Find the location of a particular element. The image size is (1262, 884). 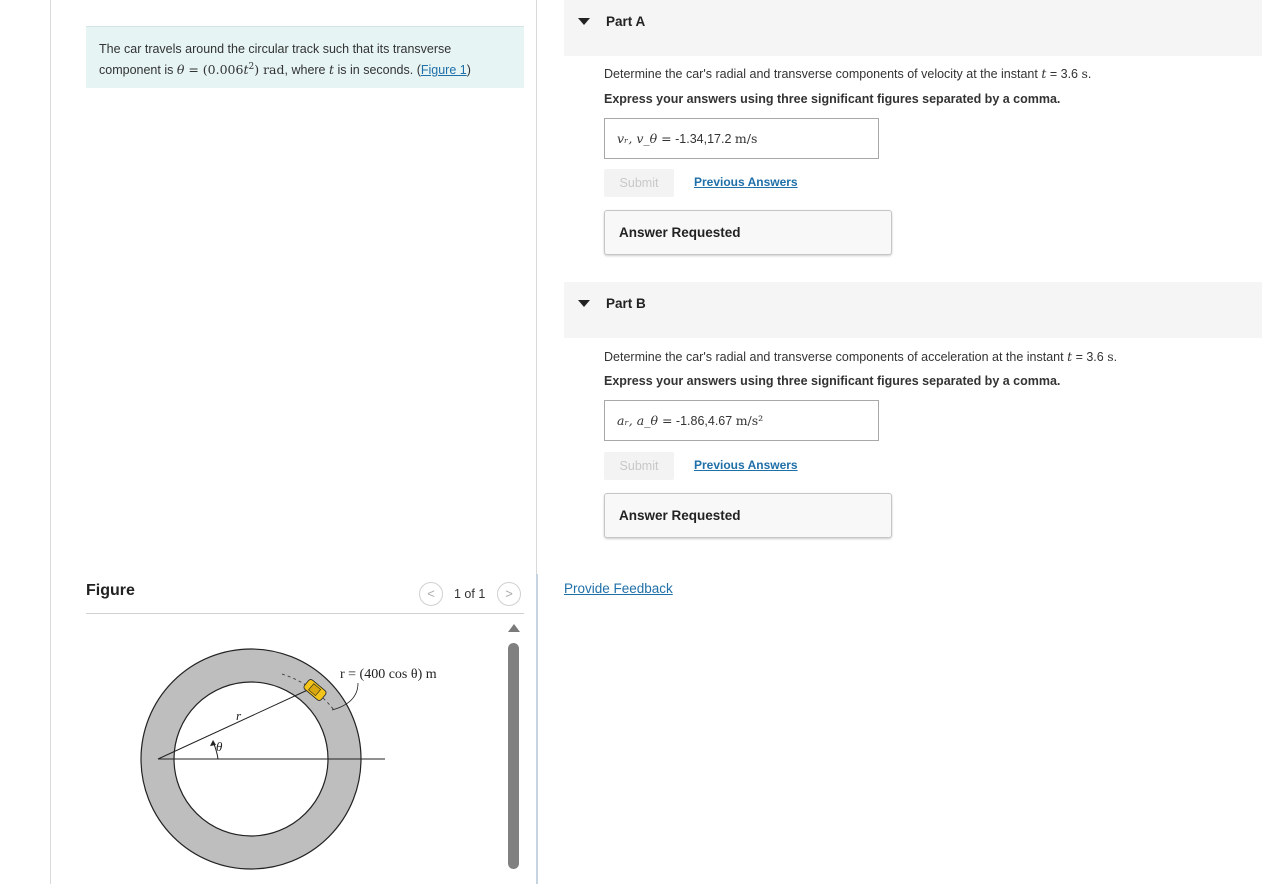

equals-sign: = is located at coordinates (193, 70).